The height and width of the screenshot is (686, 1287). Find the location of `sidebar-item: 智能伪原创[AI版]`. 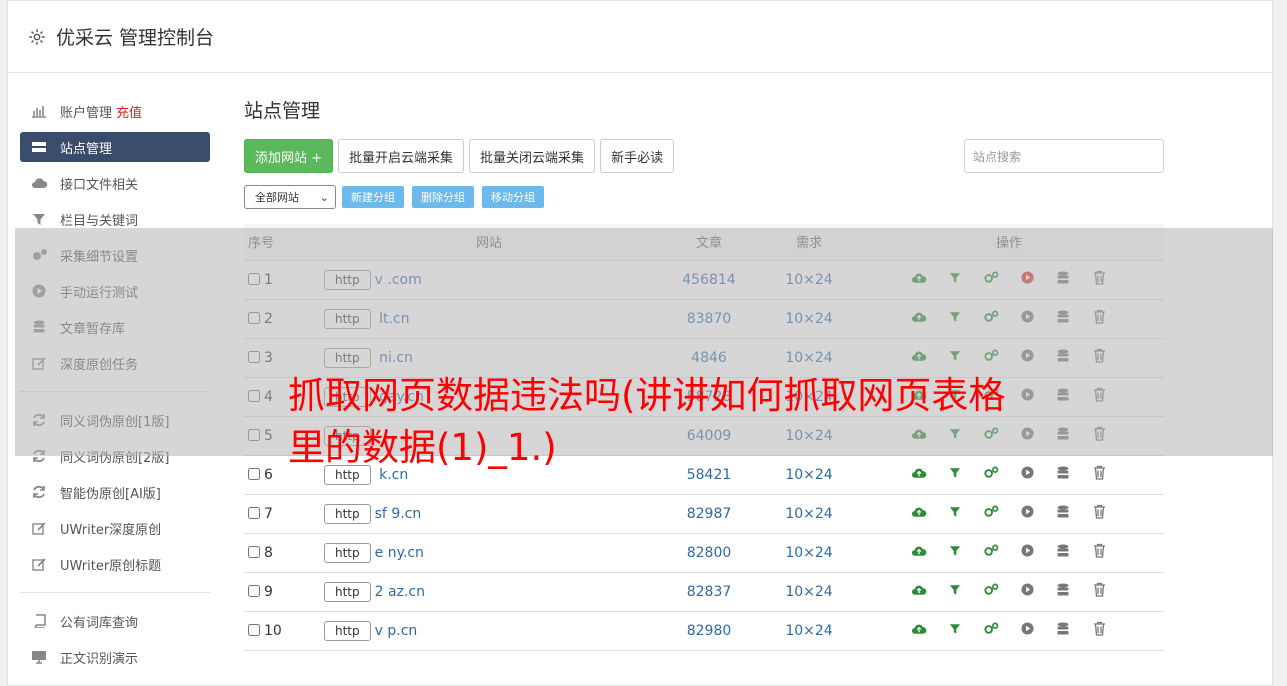

sidebar-item: 智能伪原创[AI版] is located at coordinates (115, 492).